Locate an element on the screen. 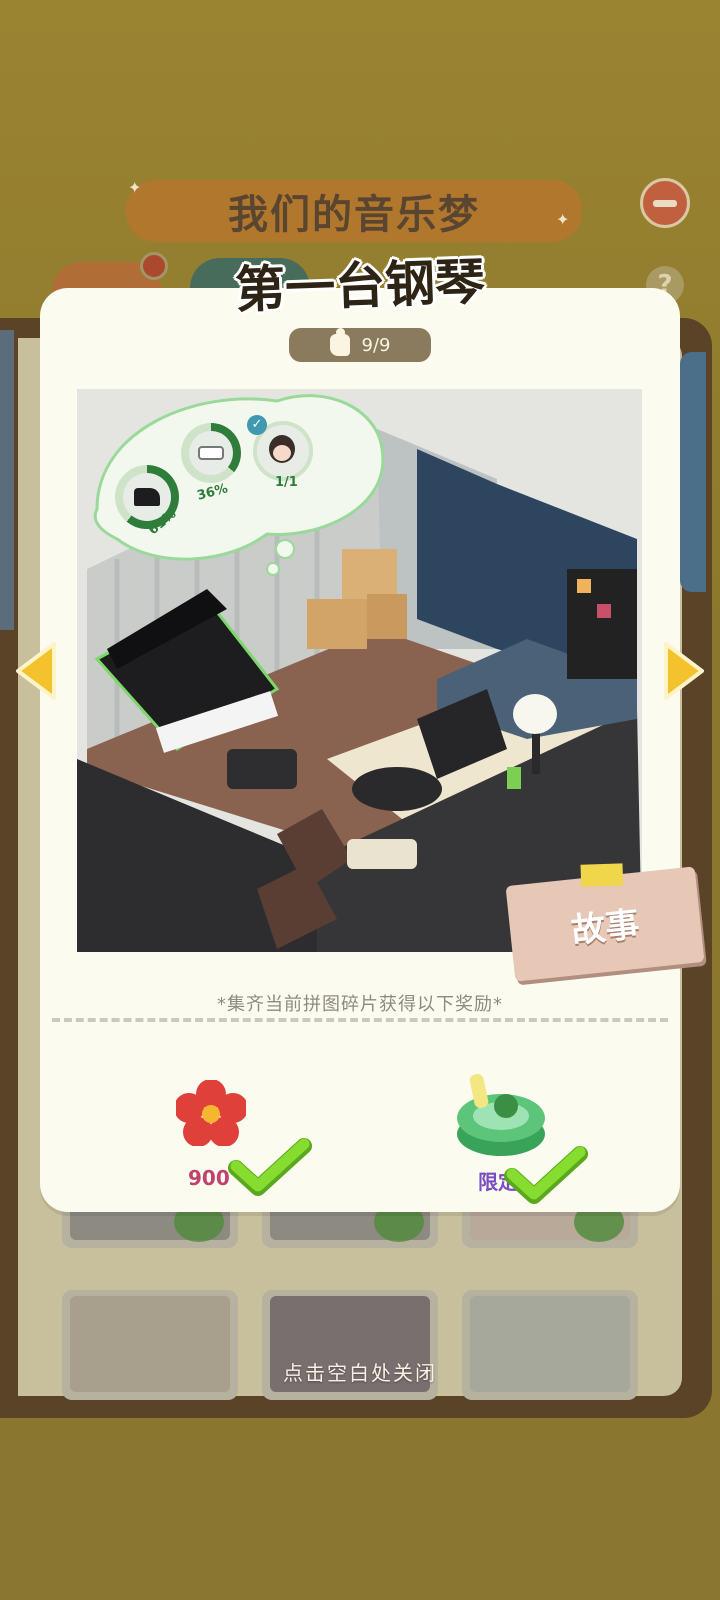 This screenshot has height=1600, width=720. minus-close-icon is located at coordinates (665, 203).